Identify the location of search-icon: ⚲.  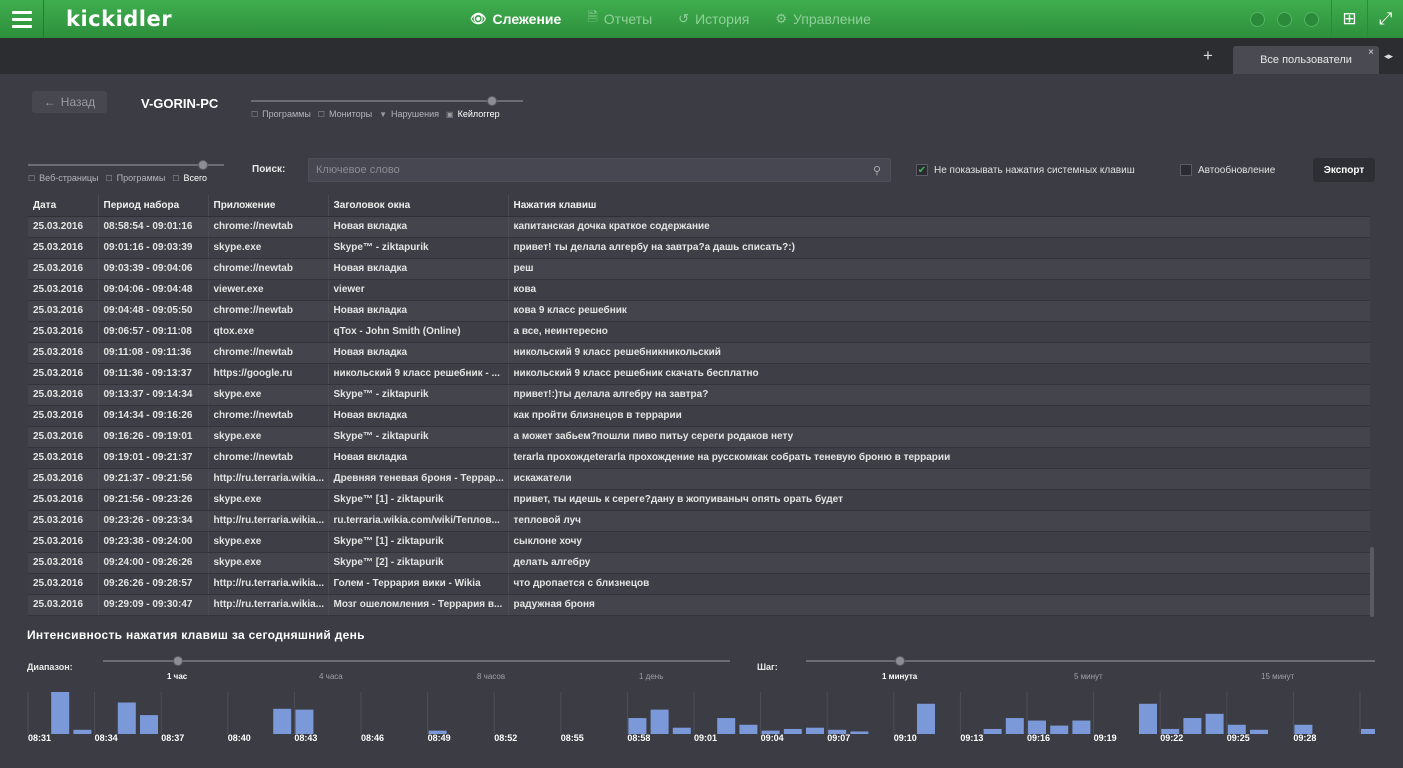
(877, 170).